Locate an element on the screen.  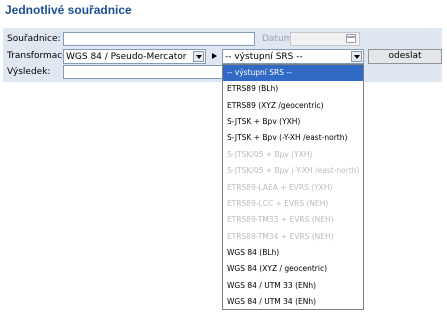
srs-option: S-JTSK/05 + Bpv (-Y-XH /east-north) is located at coordinates (293, 171).